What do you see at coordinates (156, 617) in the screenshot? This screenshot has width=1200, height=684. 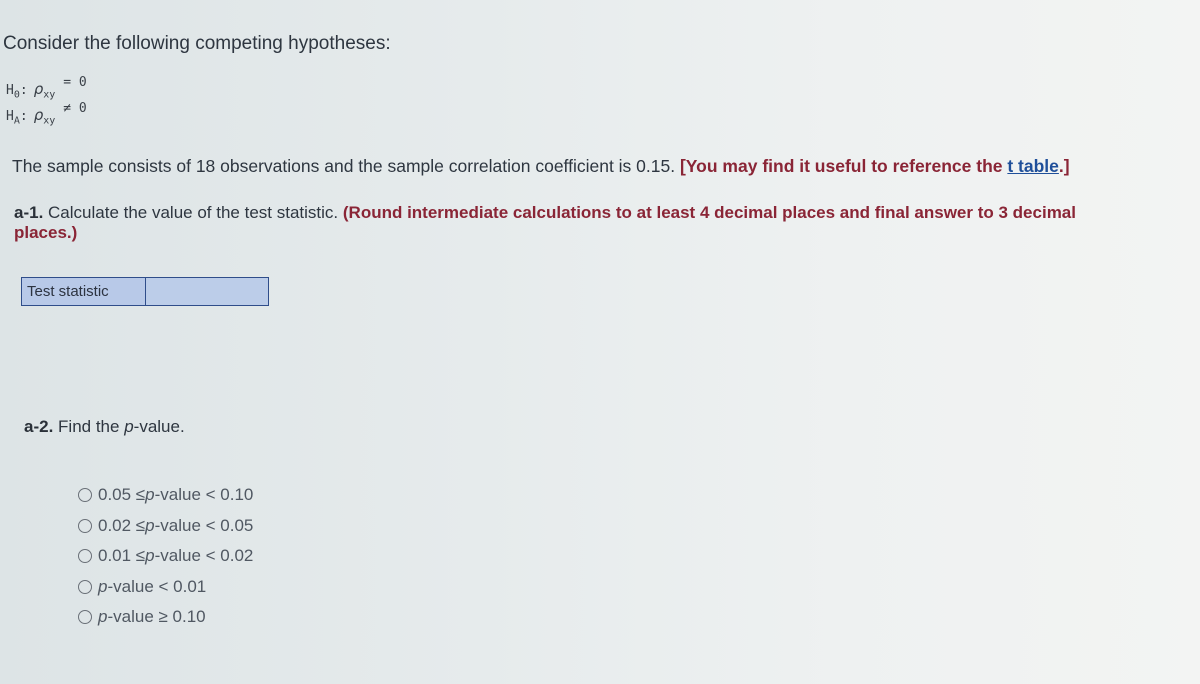 I see `option-post: -value ≥ 0.10` at bounding box center [156, 617].